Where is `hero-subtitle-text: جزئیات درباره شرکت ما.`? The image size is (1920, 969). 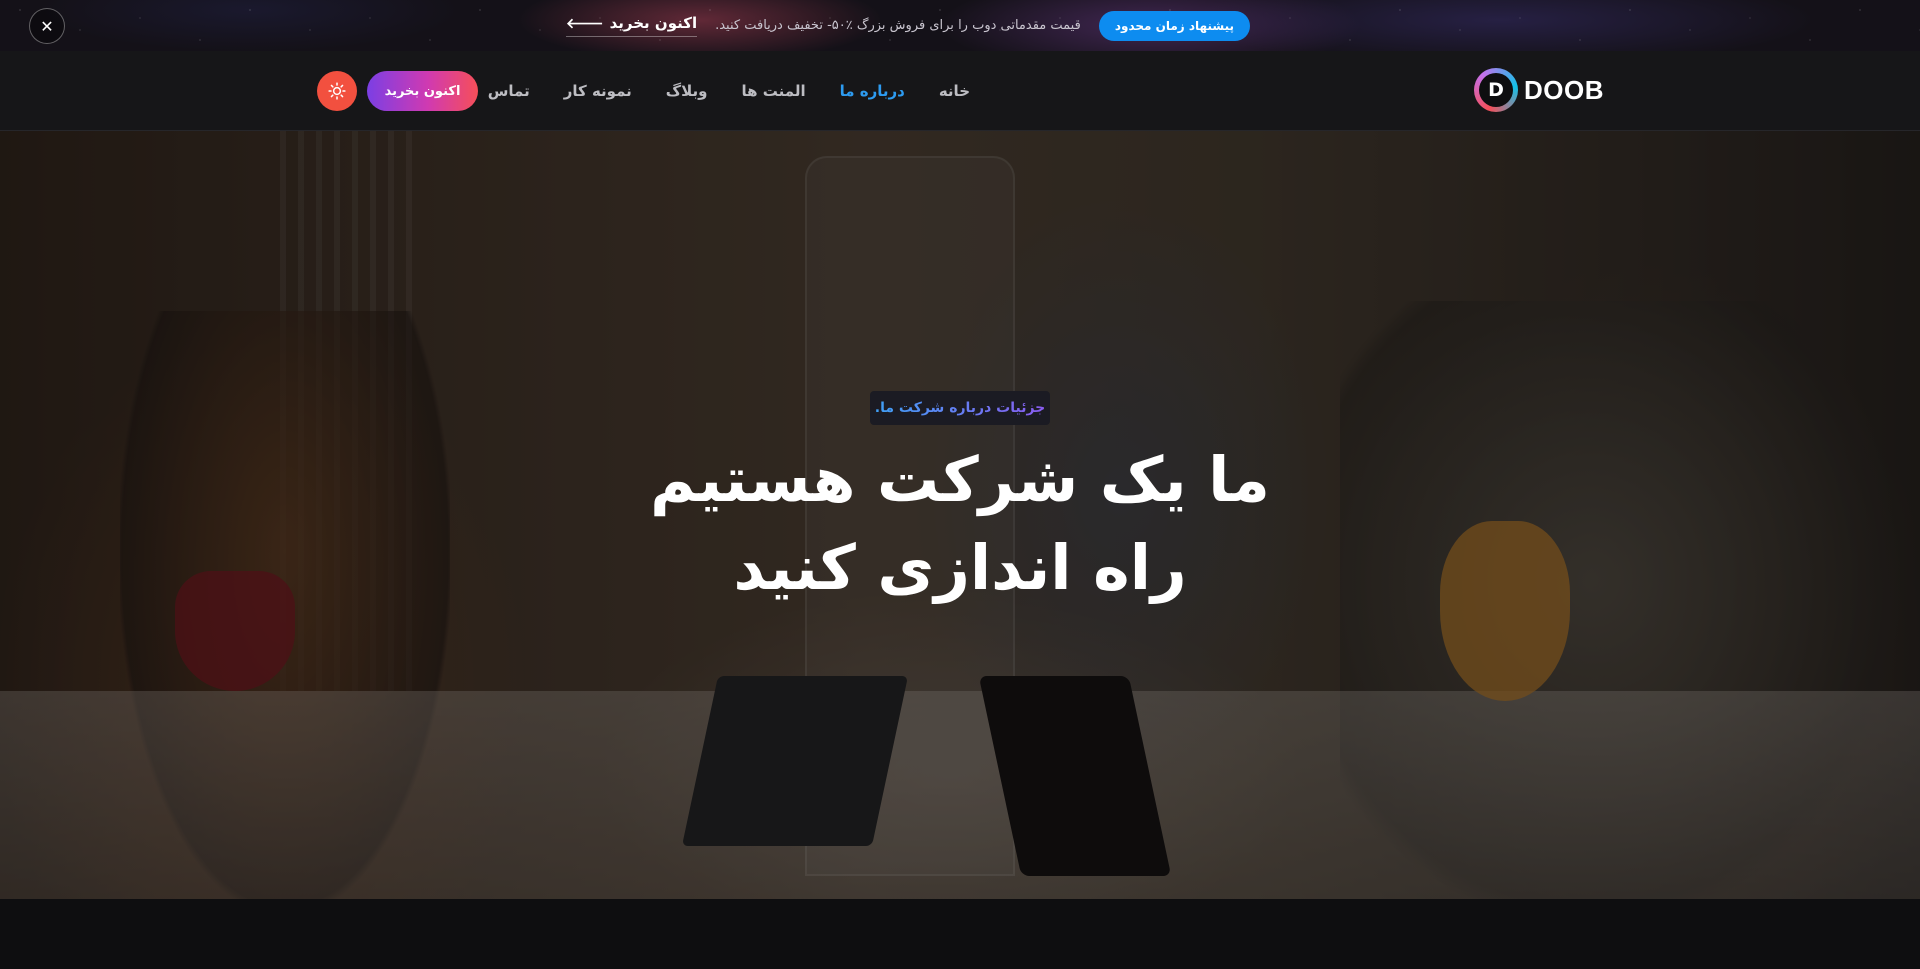 hero-subtitle-text: جزئیات درباره شرکت ما. is located at coordinates (960, 408).